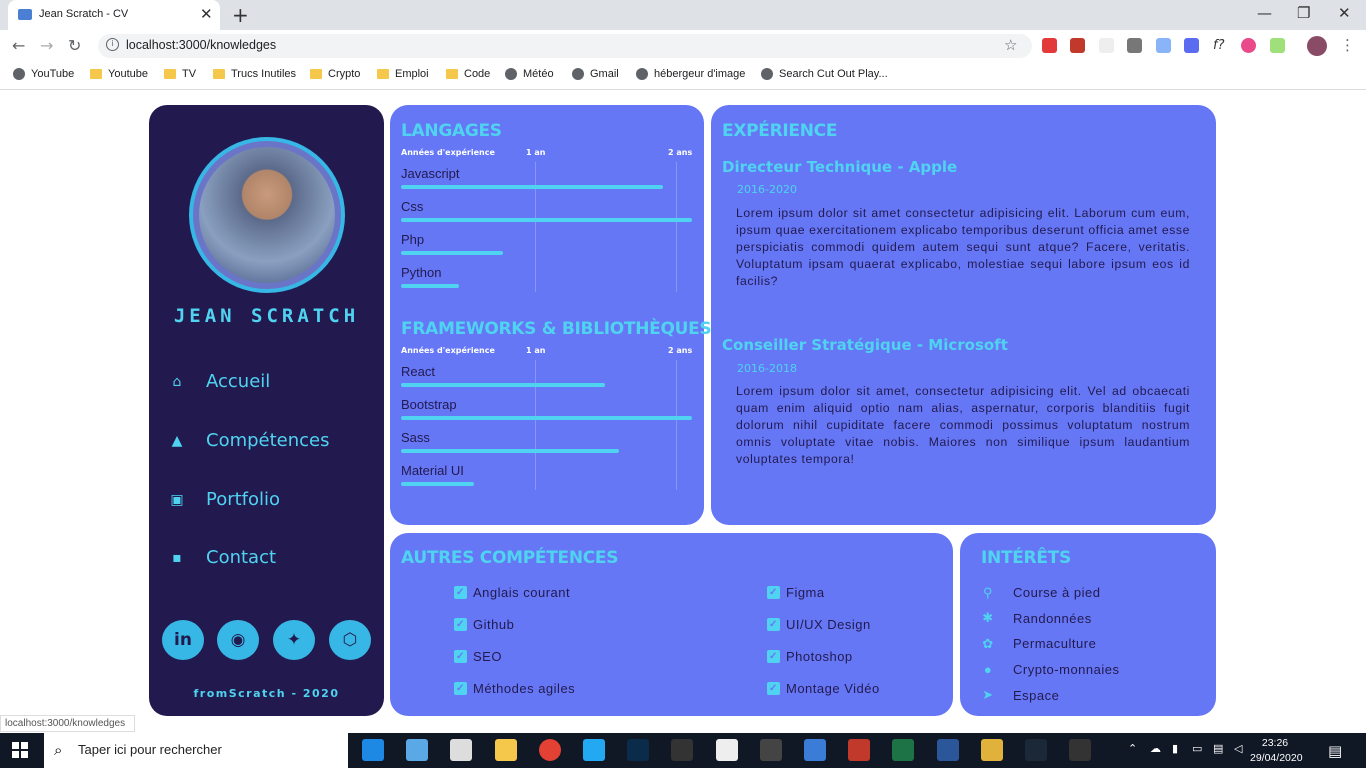  What do you see at coordinates (240, 15) in the screenshot?
I see `new-tab-button: +` at bounding box center [240, 15].